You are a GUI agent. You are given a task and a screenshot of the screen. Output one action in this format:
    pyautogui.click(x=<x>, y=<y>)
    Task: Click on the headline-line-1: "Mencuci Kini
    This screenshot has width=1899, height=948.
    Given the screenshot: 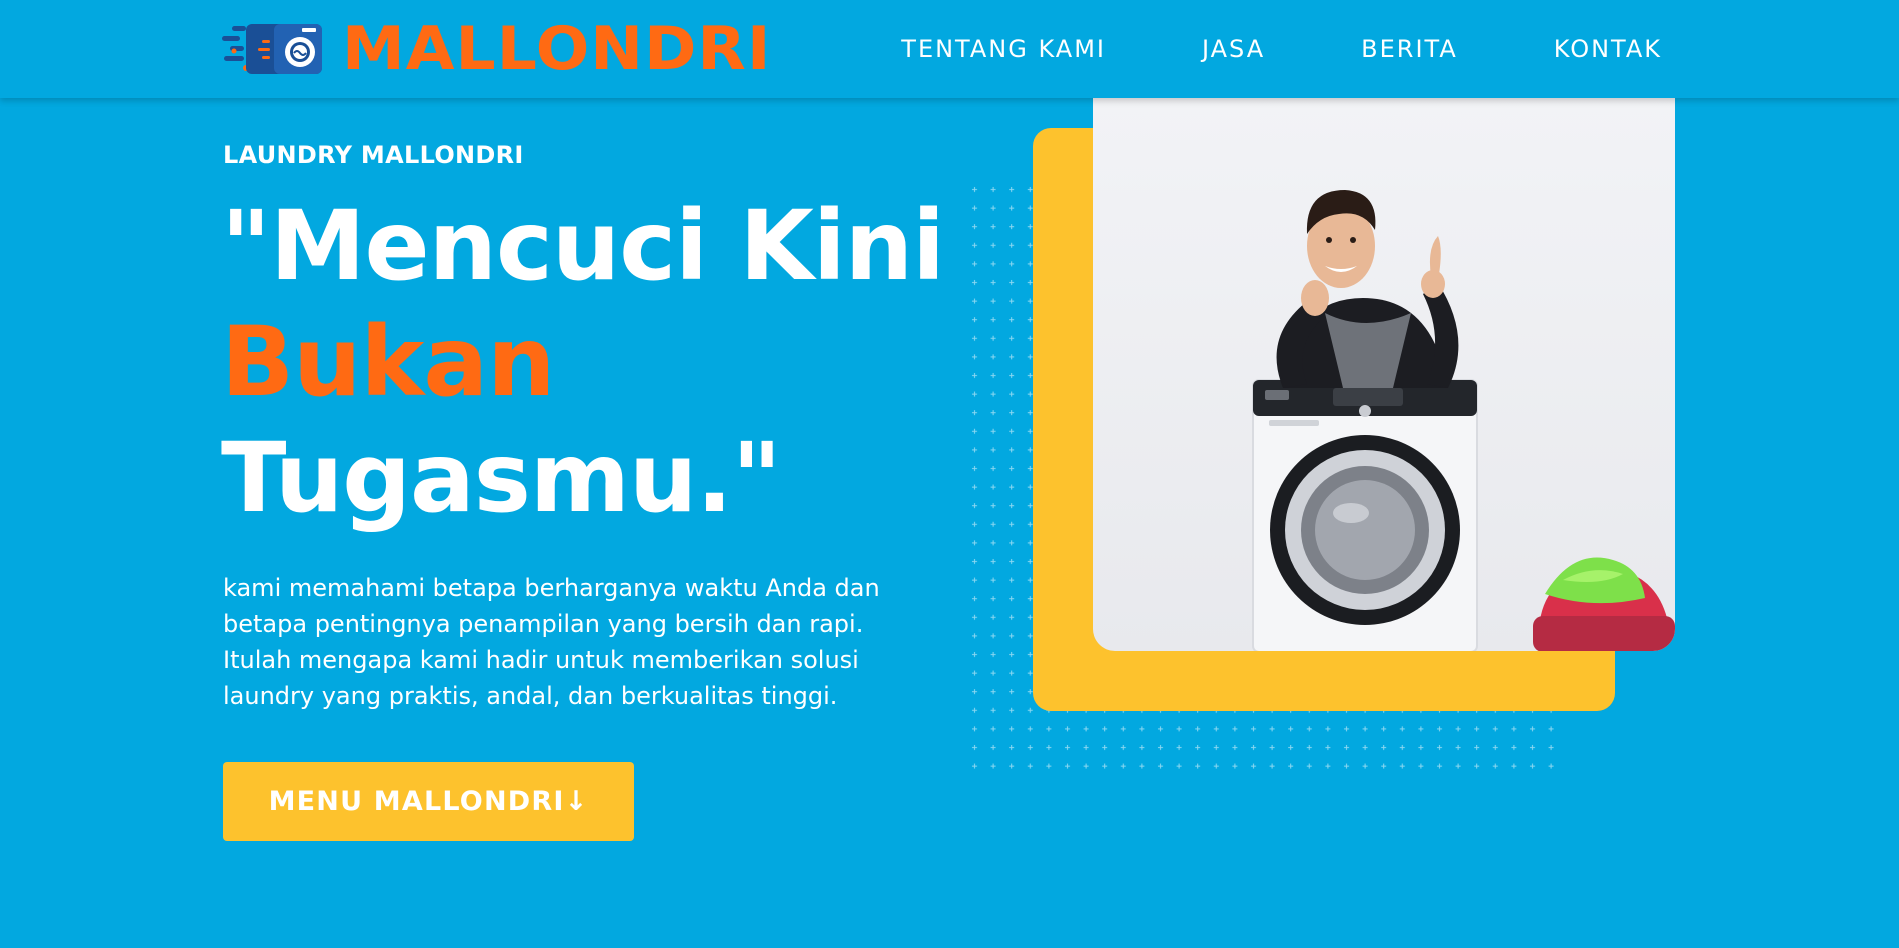 What is the action you would take?
    pyautogui.click(x=583, y=246)
    